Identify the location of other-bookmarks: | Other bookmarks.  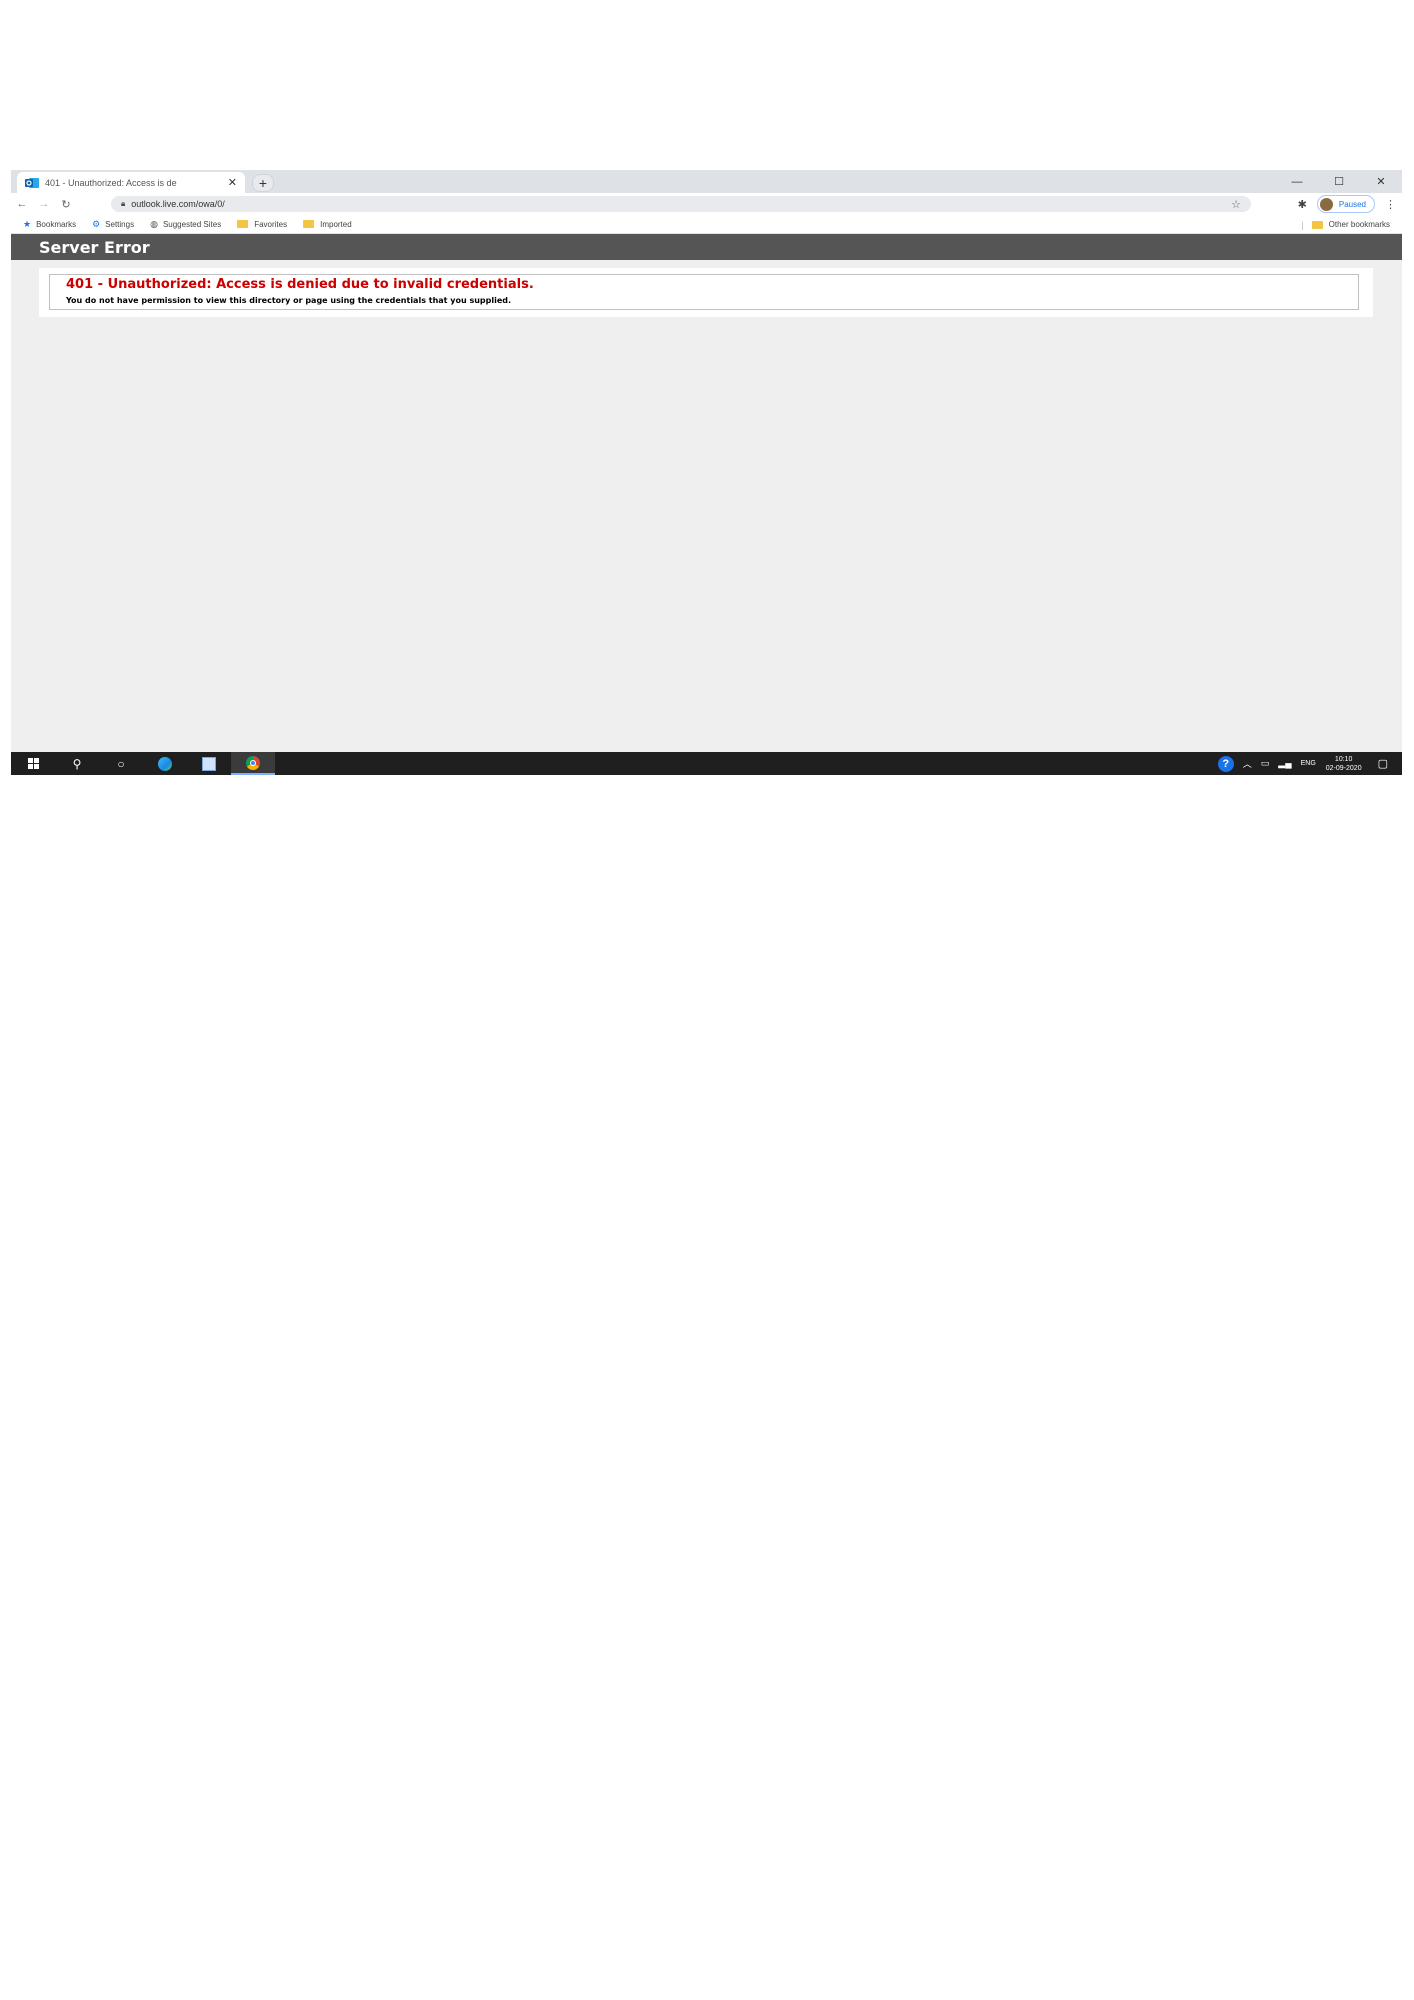
(1345, 224).